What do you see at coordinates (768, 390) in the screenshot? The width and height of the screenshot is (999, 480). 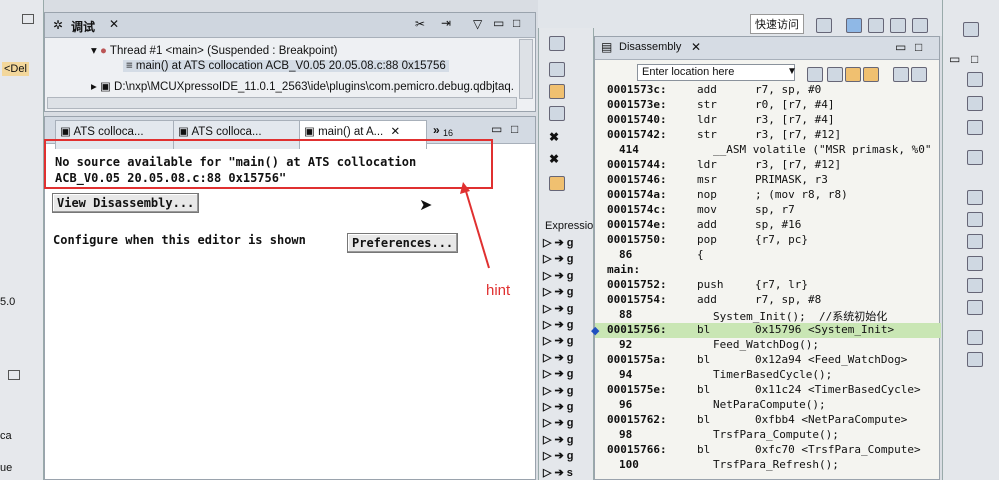 I see `disassembly-line: 0001575e: bl 0x11c24 <TimerBasedCycle>` at bounding box center [768, 390].